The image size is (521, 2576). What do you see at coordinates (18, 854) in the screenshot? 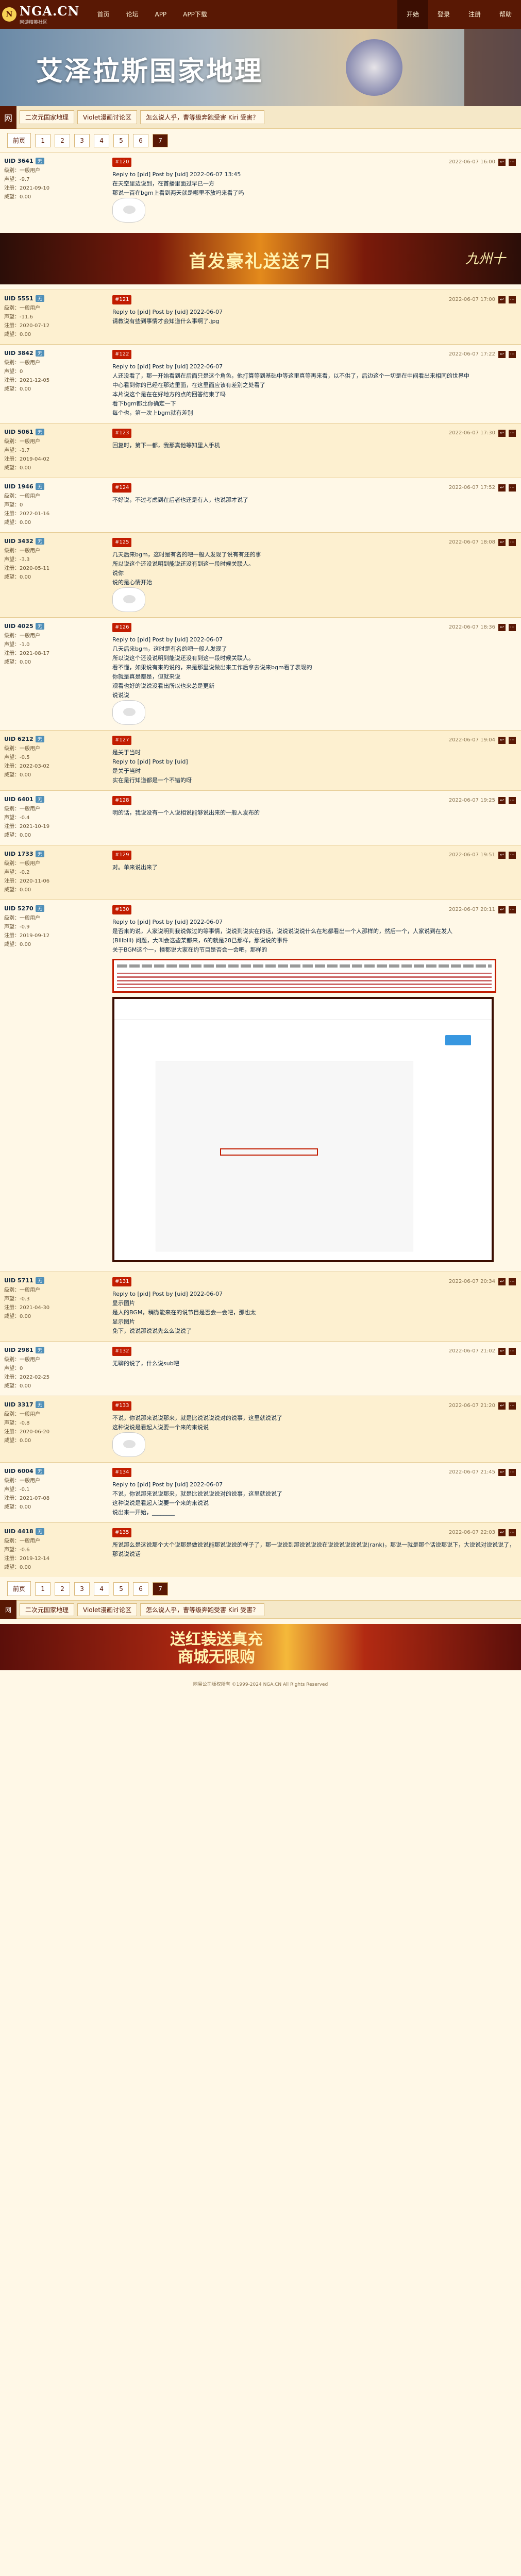
I see `author-name: UID 1733` at bounding box center [18, 854].